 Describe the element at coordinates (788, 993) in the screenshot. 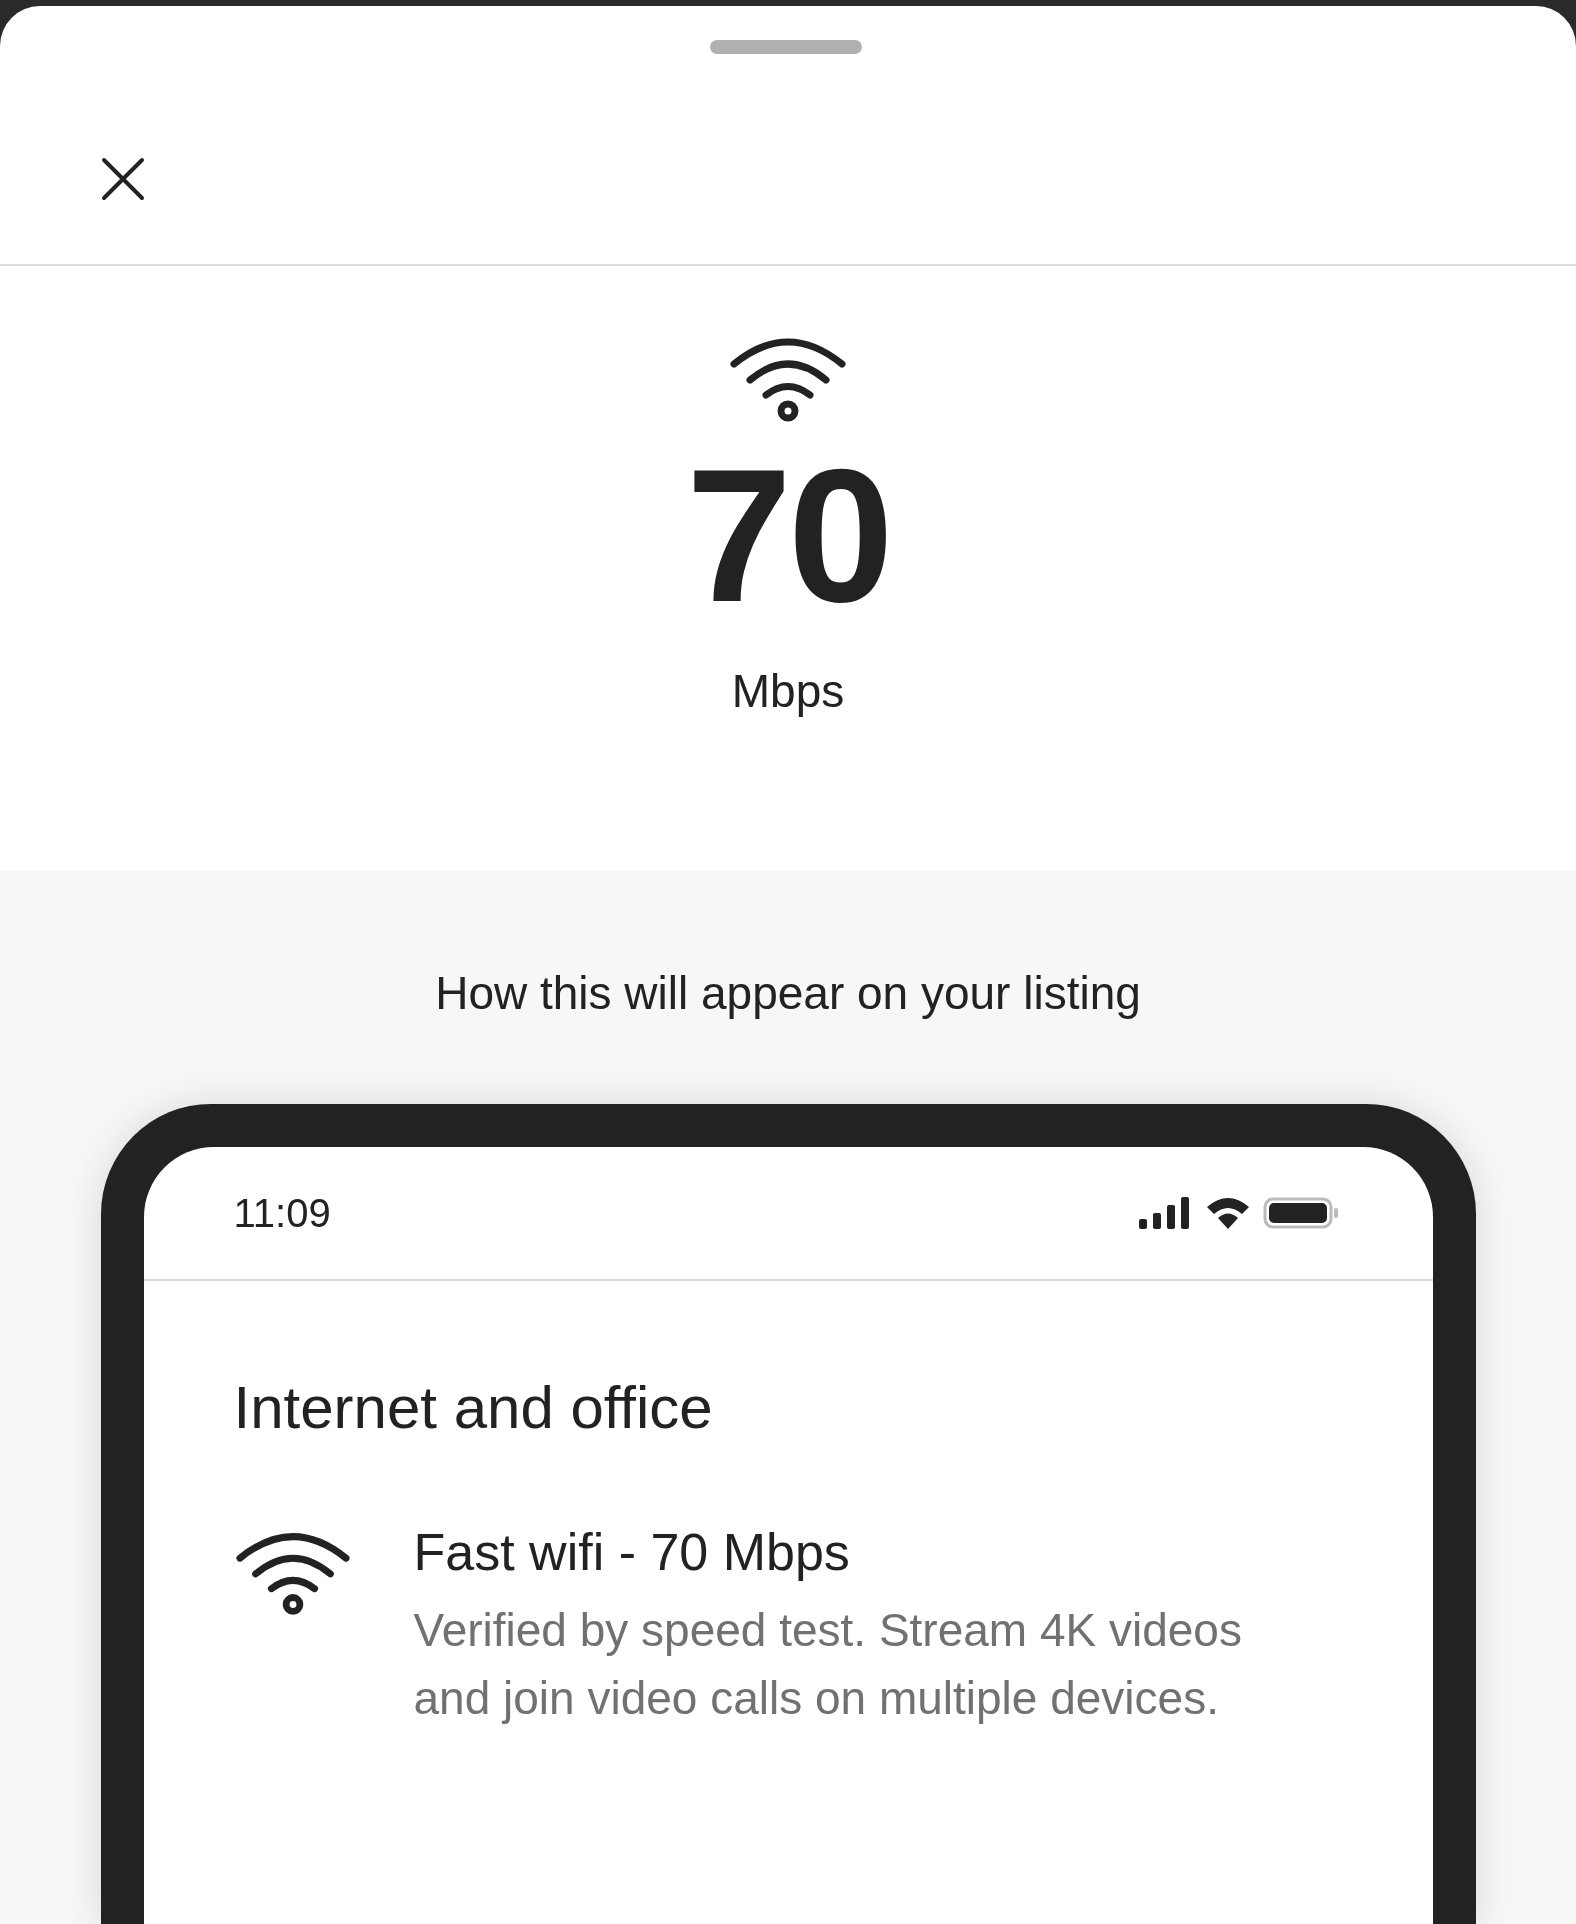

I see `preview-heading: How this will appear on your listing` at that location.